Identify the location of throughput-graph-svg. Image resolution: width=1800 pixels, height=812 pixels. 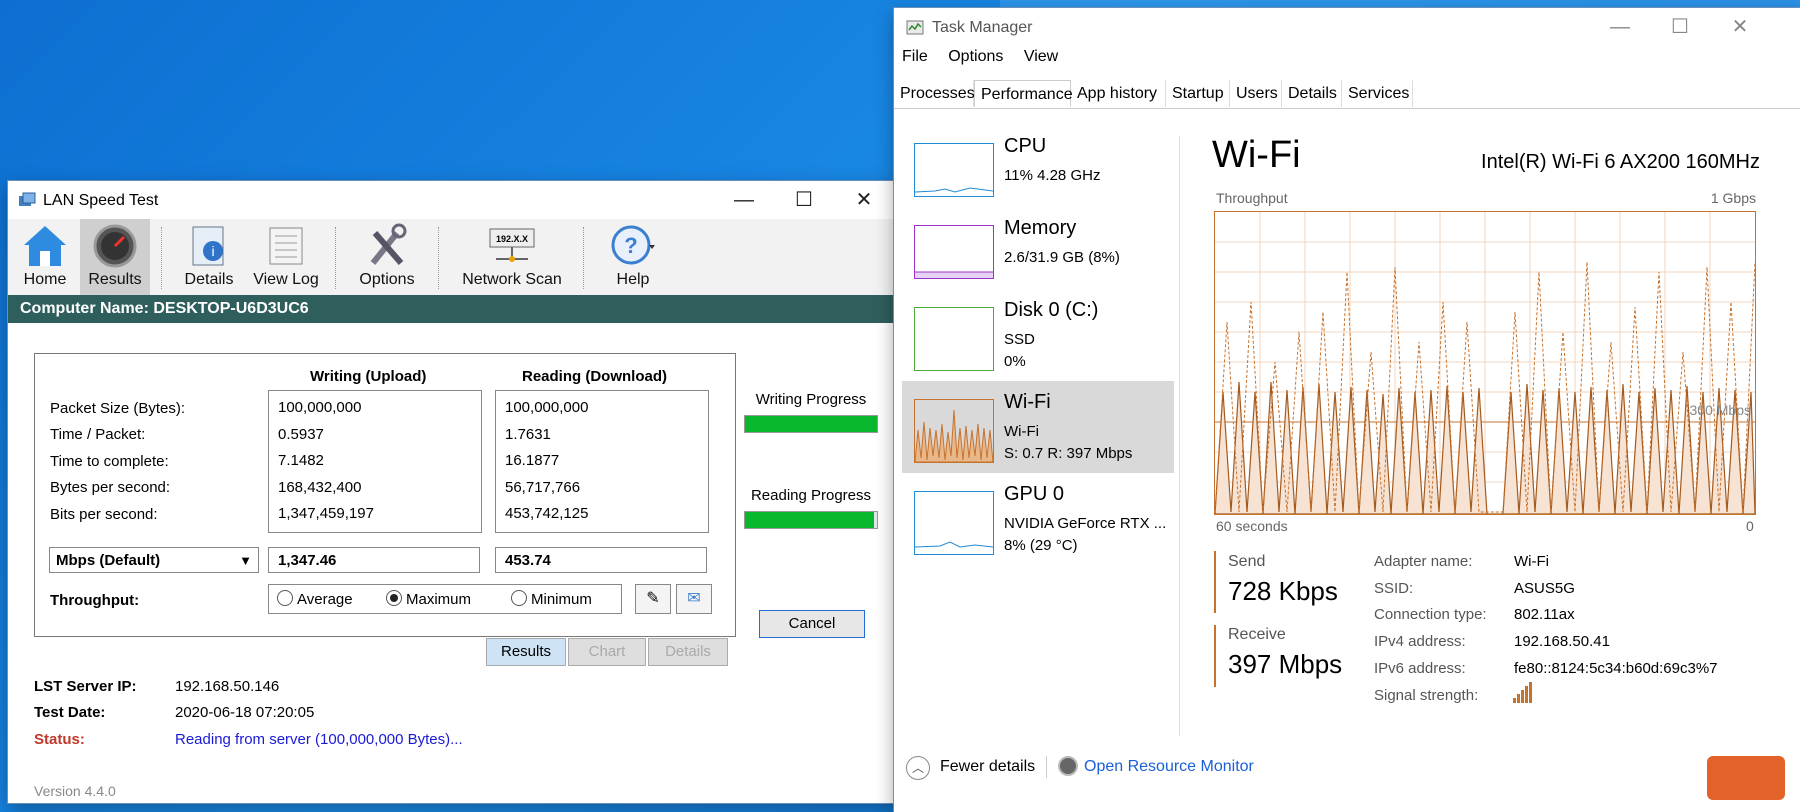
(1485, 363).